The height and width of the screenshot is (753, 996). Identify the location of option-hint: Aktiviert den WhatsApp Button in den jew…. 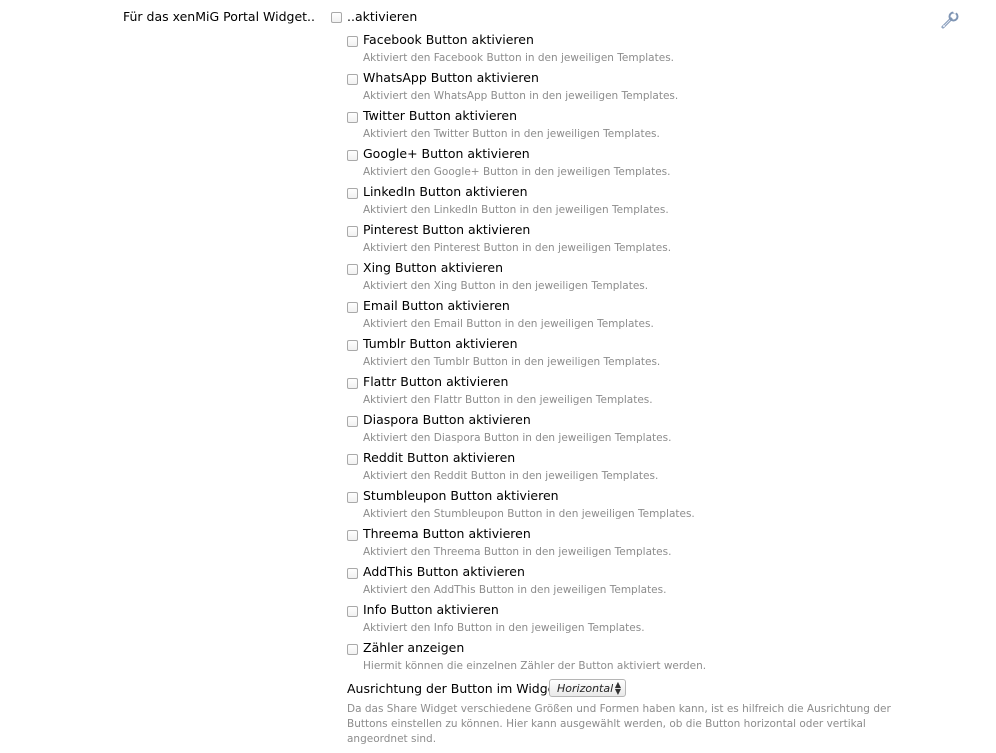
(521, 96).